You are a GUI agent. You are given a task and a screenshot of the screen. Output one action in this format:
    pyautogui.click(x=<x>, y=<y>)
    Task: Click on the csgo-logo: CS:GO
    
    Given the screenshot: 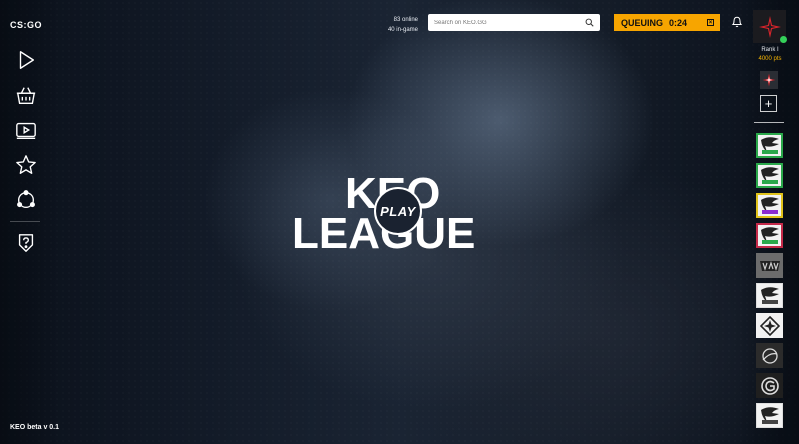 What is the action you would take?
    pyautogui.click(x=26, y=25)
    